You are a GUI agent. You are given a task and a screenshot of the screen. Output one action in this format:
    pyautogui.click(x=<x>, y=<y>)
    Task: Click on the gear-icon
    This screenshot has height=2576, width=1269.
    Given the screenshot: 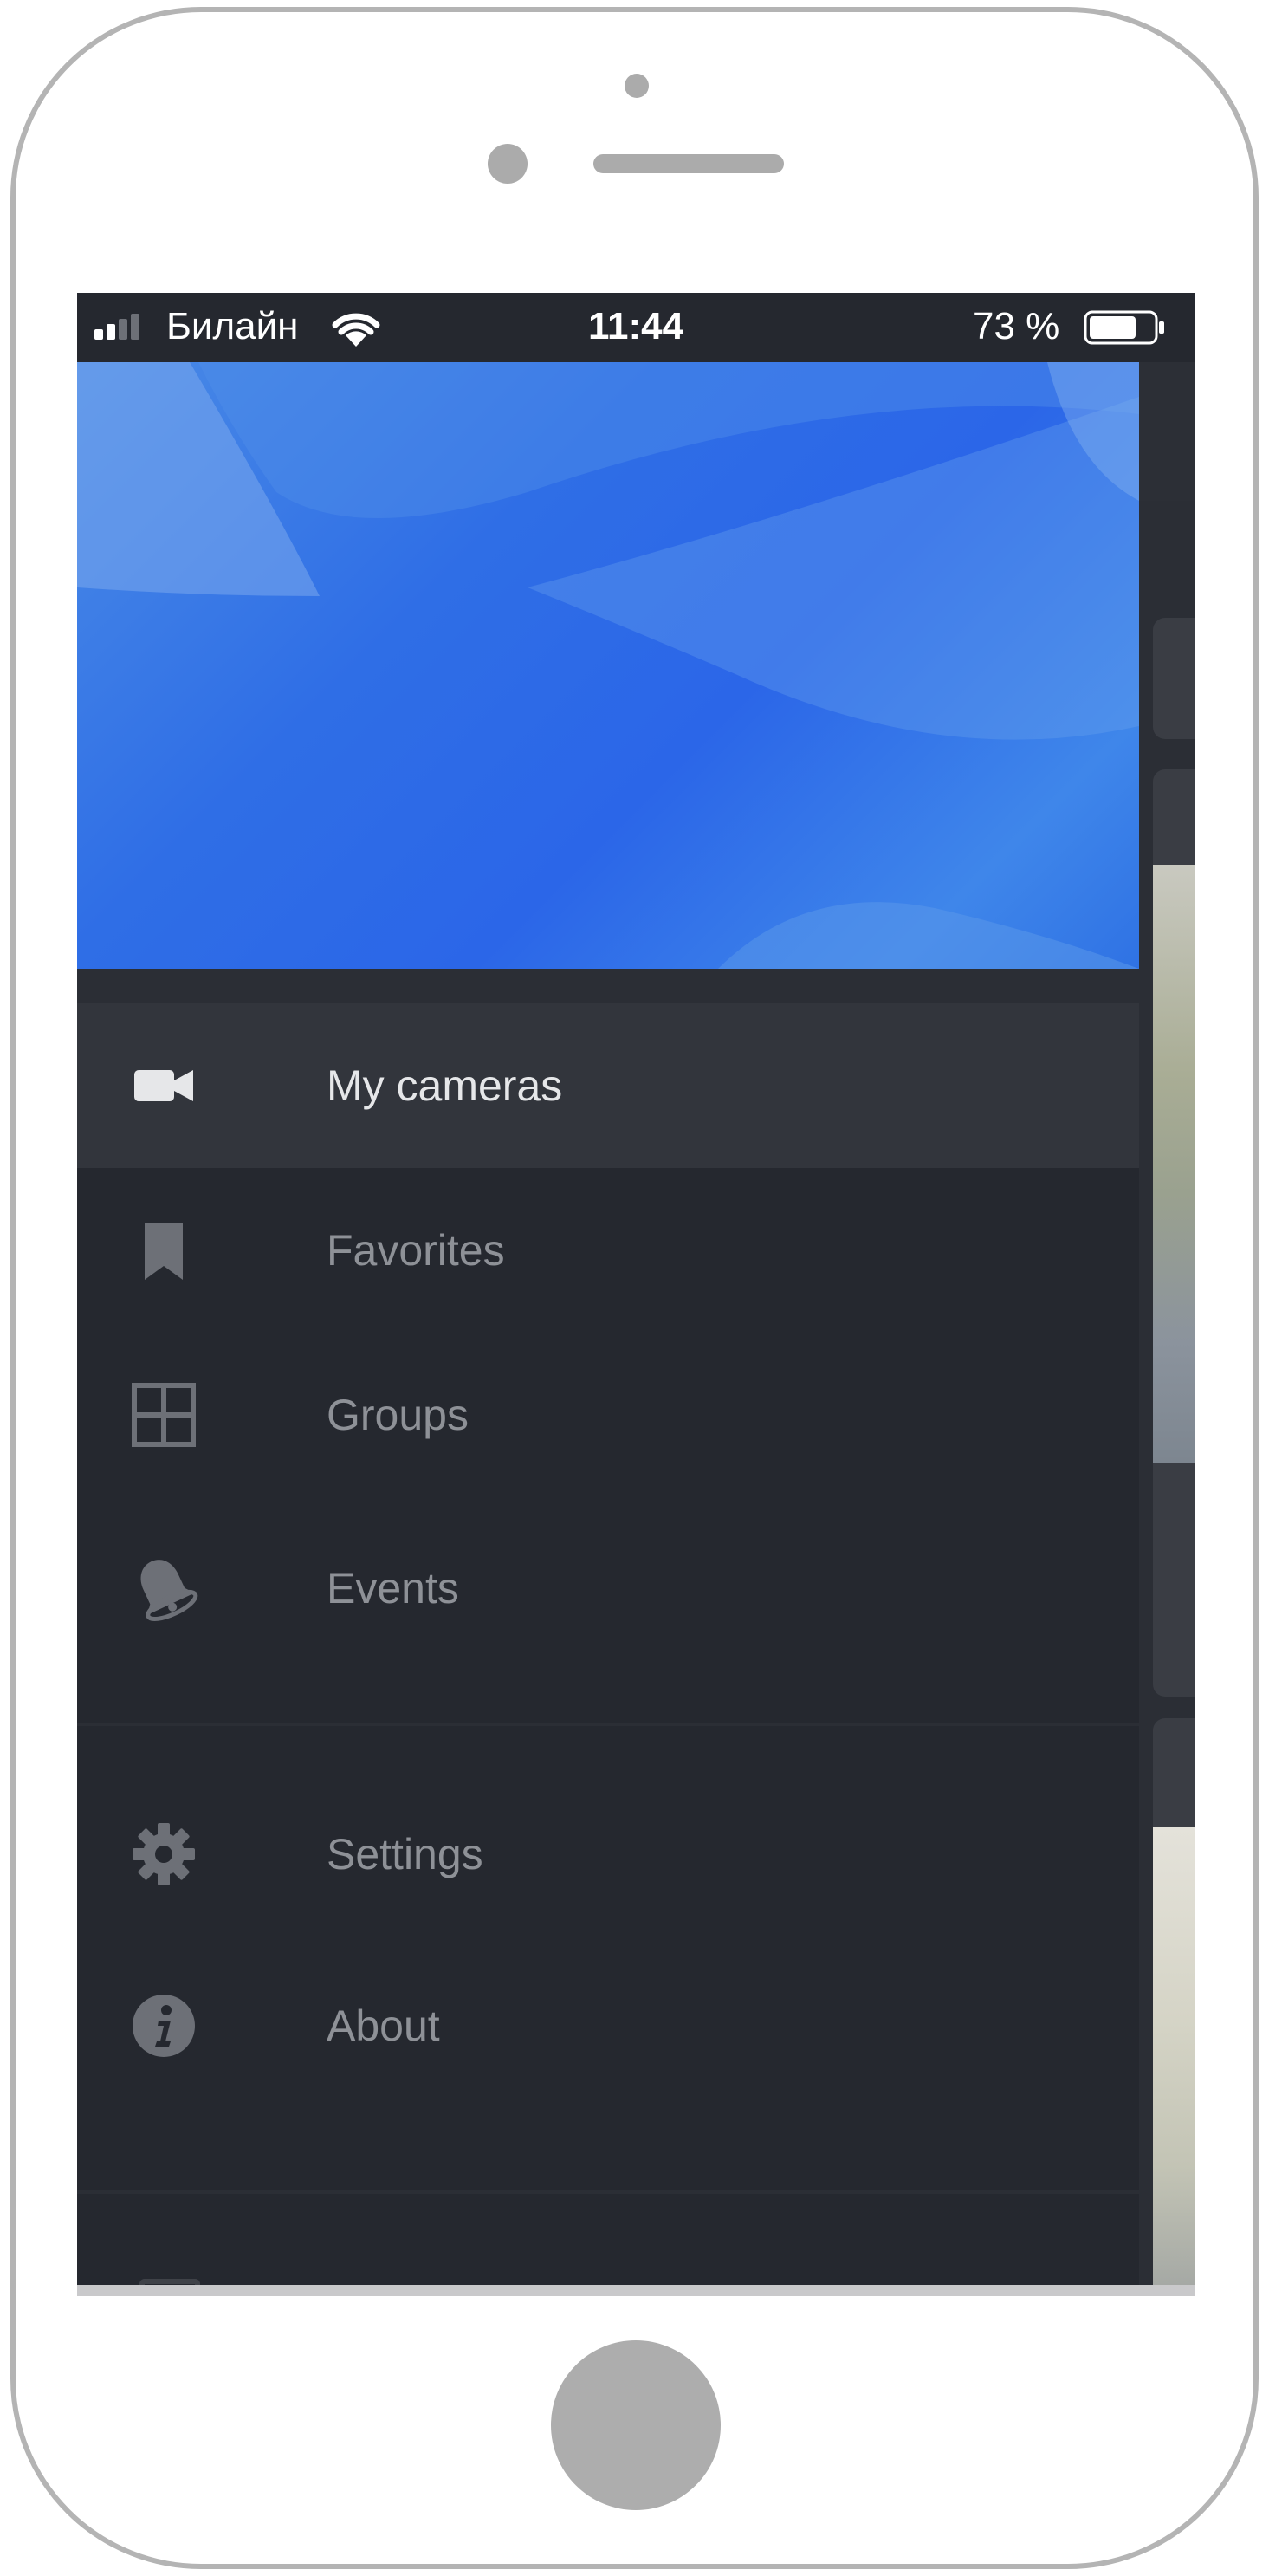 What is the action you would take?
    pyautogui.click(x=164, y=1854)
    